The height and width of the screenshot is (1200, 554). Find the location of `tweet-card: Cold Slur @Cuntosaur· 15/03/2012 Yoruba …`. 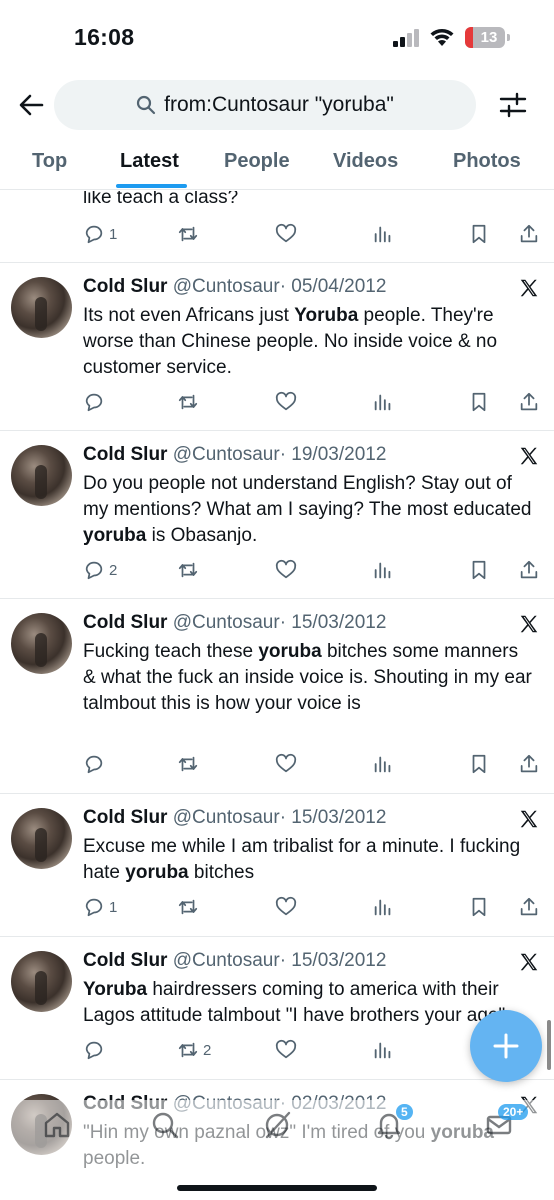

tweet-card: Cold Slur @Cuntosaur· 15/03/2012 Yoruba … is located at coordinates (277, 1008).